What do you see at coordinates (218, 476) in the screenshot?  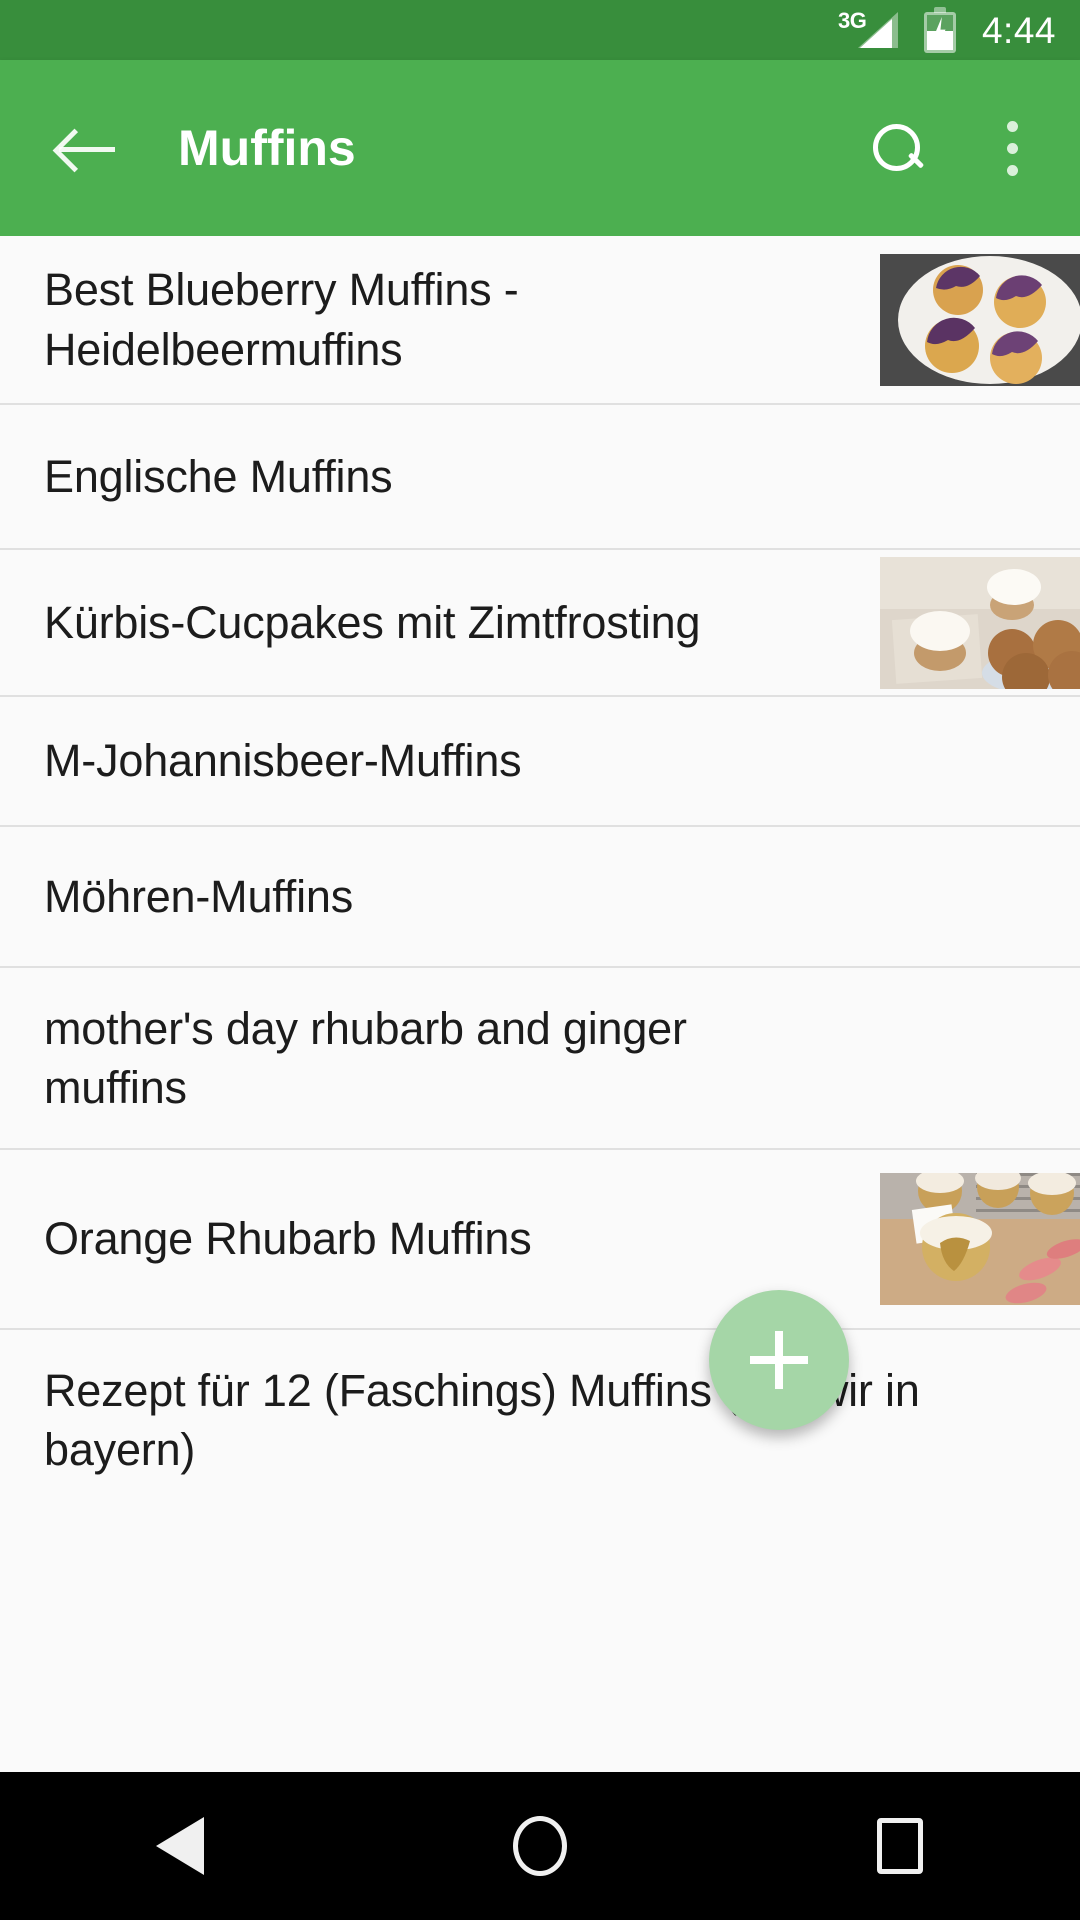 I see `list-item-title: Englische Muffins` at bounding box center [218, 476].